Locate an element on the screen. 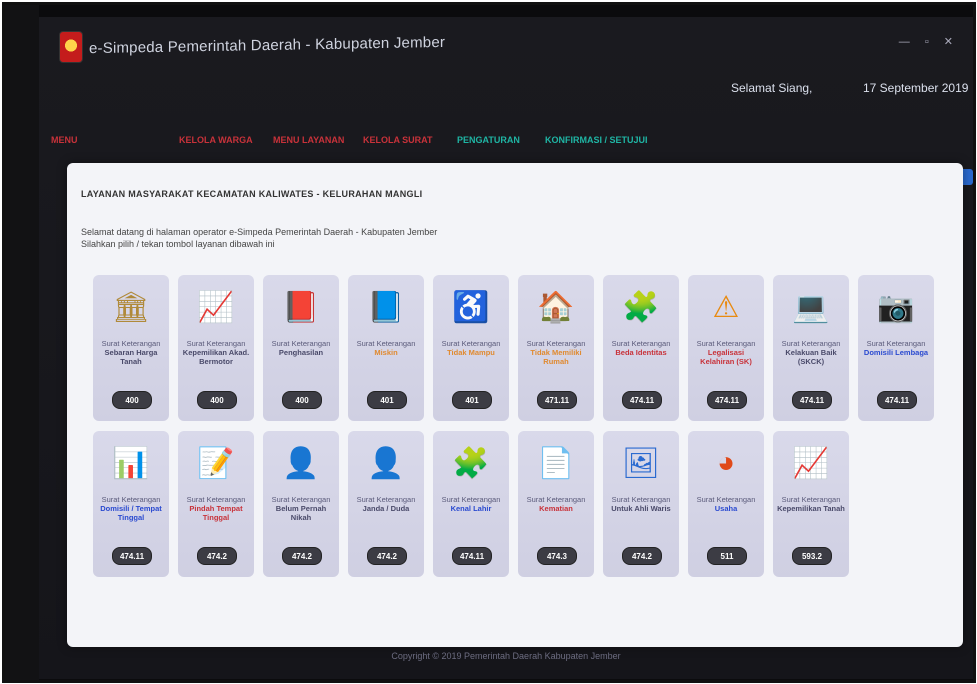  service-tile-name: Kepemilikan Akad. Bermotor is located at coordinates (216, 357).